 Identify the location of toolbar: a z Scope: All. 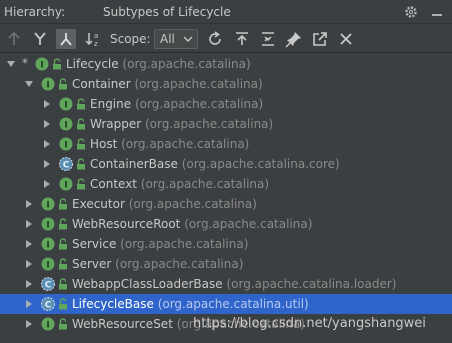
(226, 39).